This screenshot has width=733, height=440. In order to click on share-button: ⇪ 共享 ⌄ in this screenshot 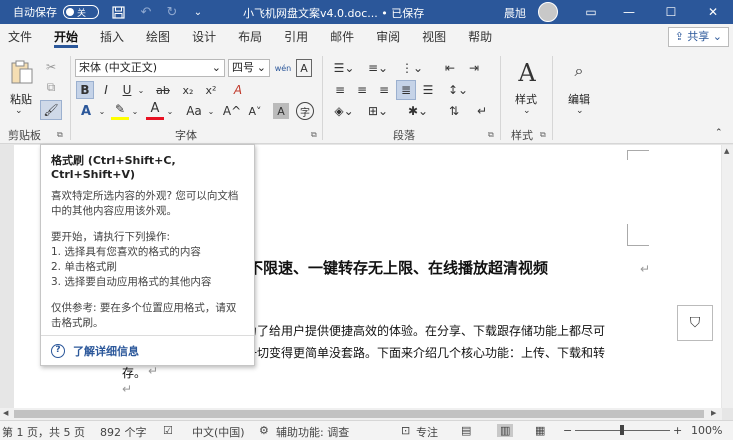, I will do `click(698, 37)`.